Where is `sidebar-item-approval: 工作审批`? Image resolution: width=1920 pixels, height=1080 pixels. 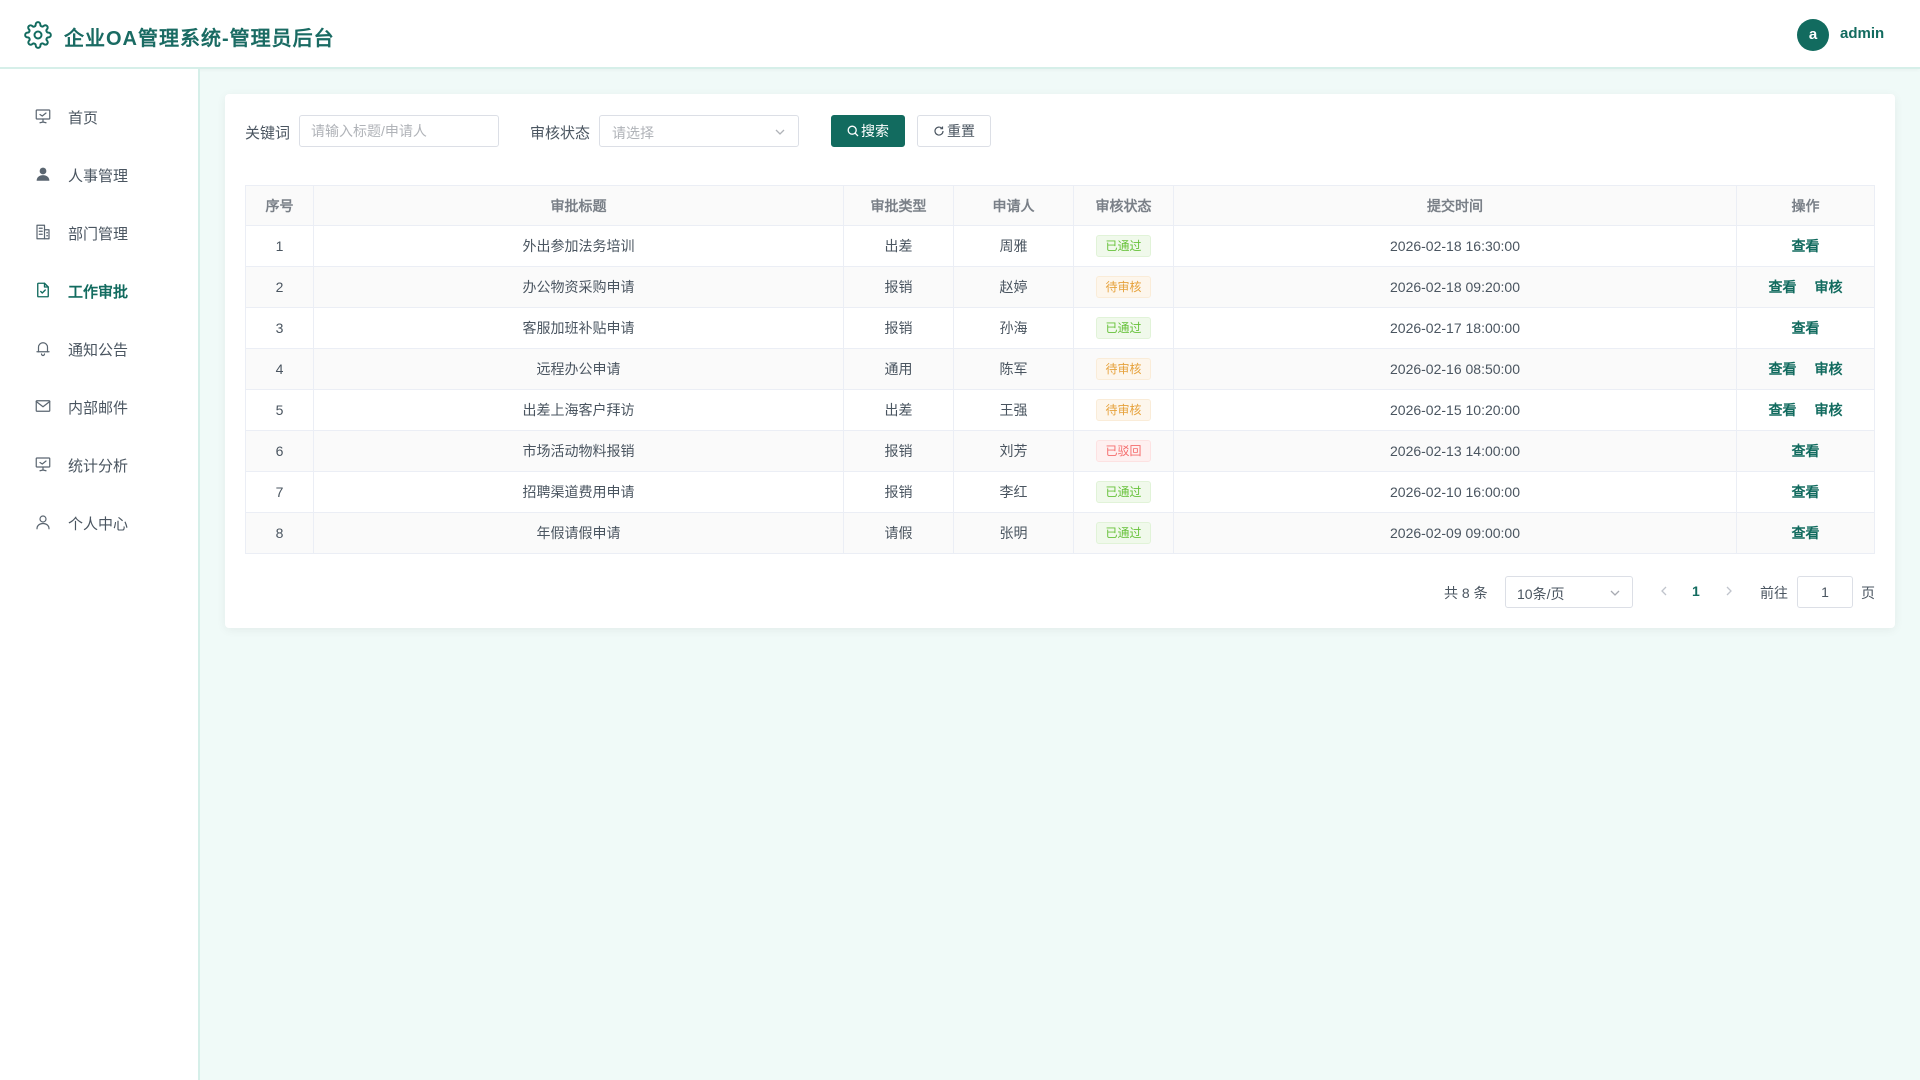 sidebar-item-approval: 工作审批 is located at coordinates (99, 290).